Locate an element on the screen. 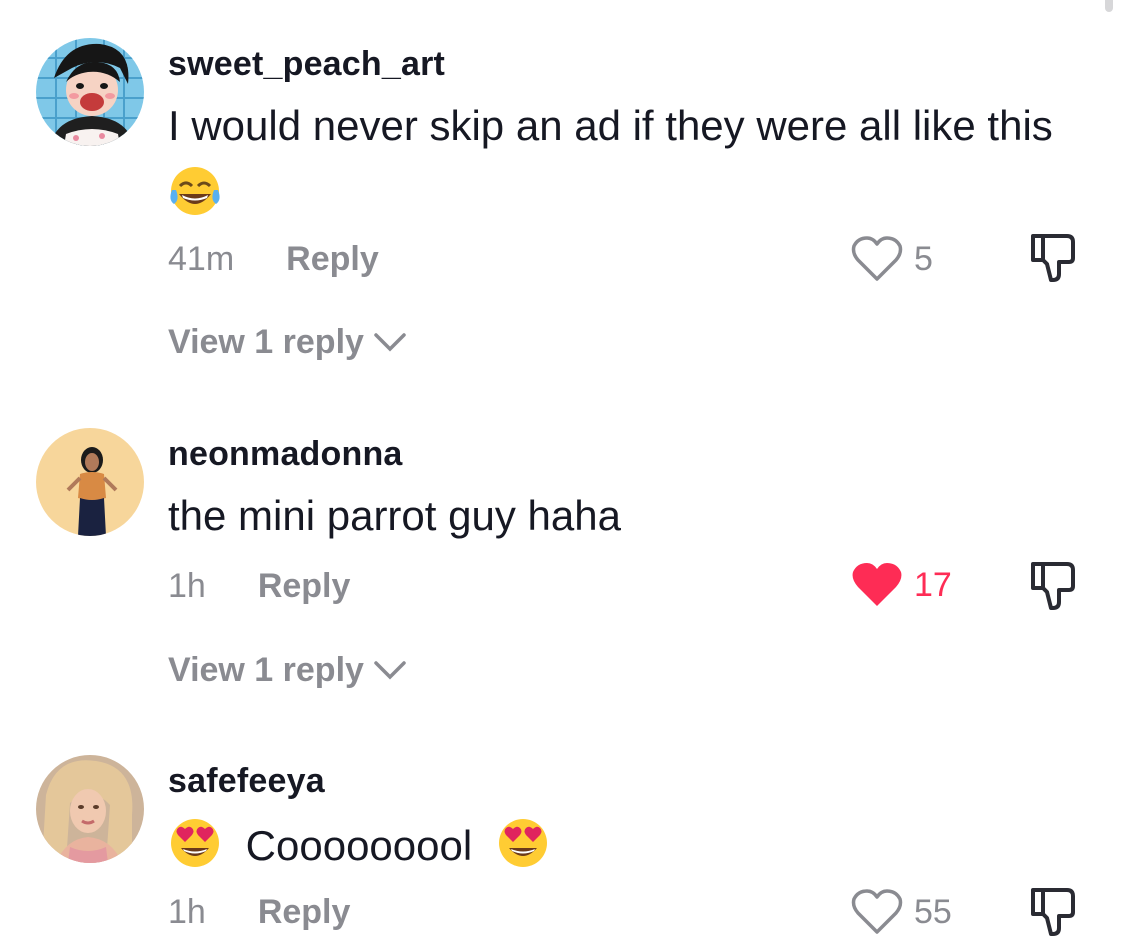 The width and height of the screenshot is (1125, 950). comment-text-body: the mini parrot guy haha is located at coordinates (394, 515).